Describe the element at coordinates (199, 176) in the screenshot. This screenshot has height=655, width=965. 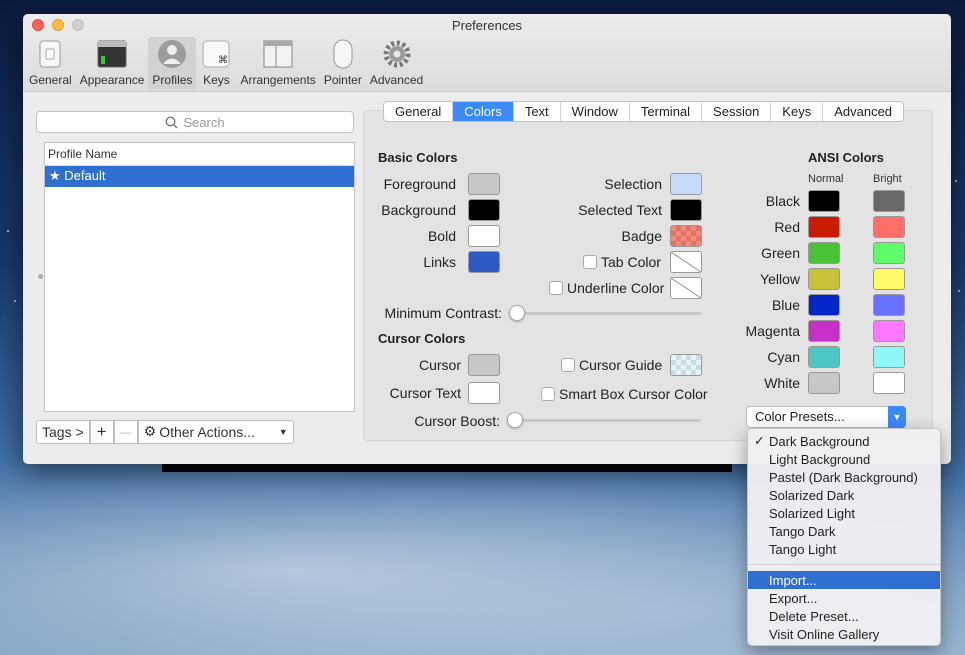
I see `profile-row-default: ★ Default` at that location.